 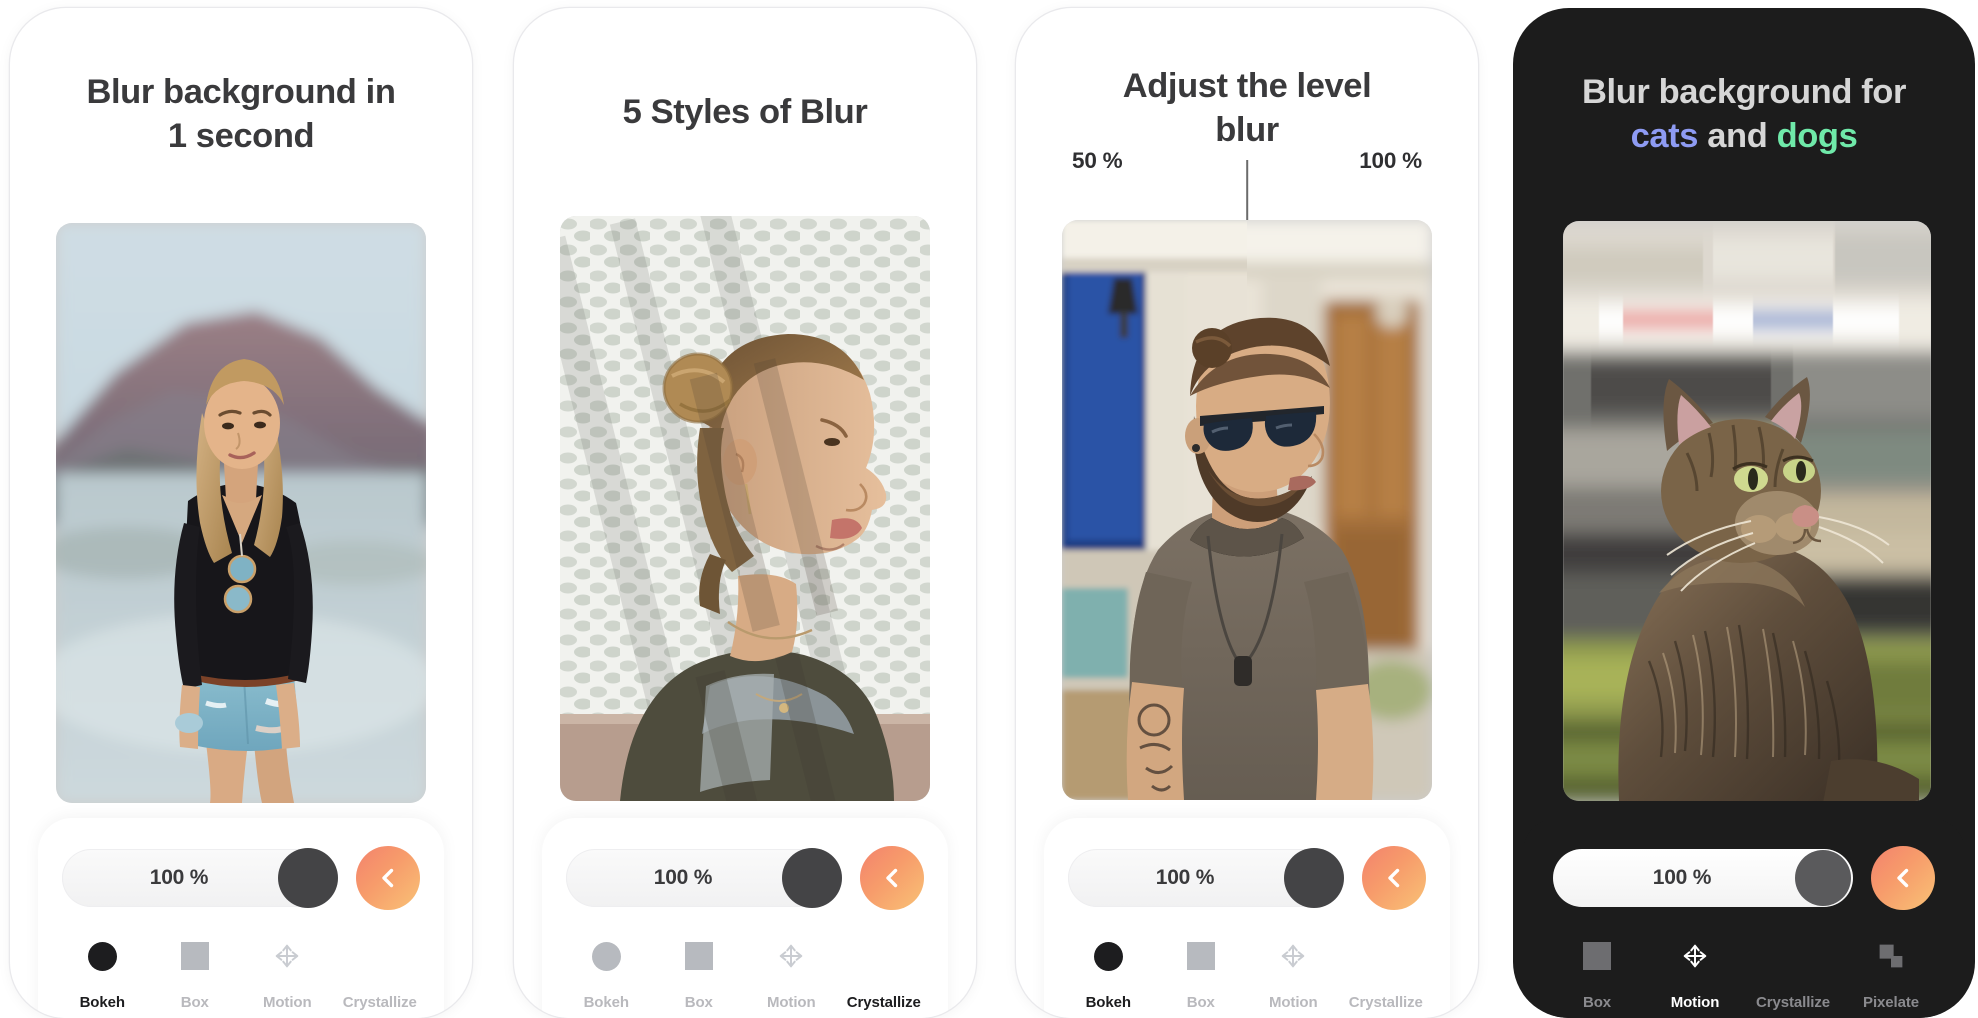 I want to click on tool-label: Pixelate, so click(x=1891, y=1002).